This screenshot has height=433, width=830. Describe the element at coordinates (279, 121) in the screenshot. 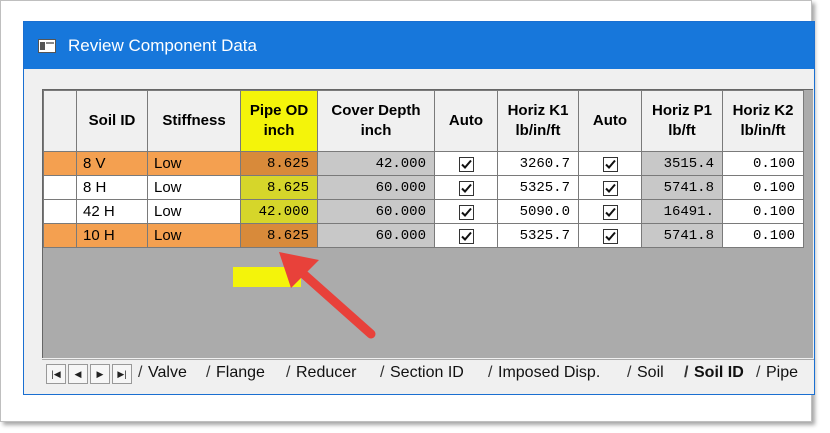

I see `col-header-pipe-od: Pipe OD inch` at that location.